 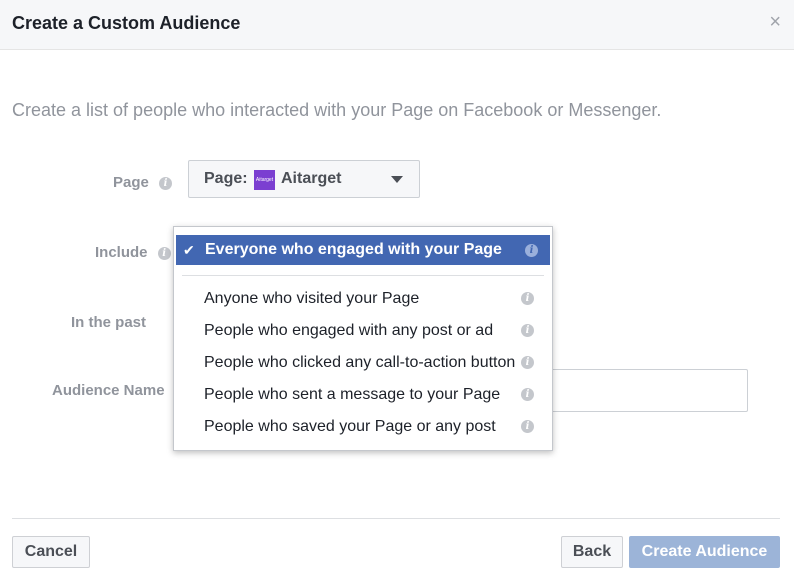 I want to click on dropdown-option-label: People who sent a message to your Page, so click(x=352, y=394).